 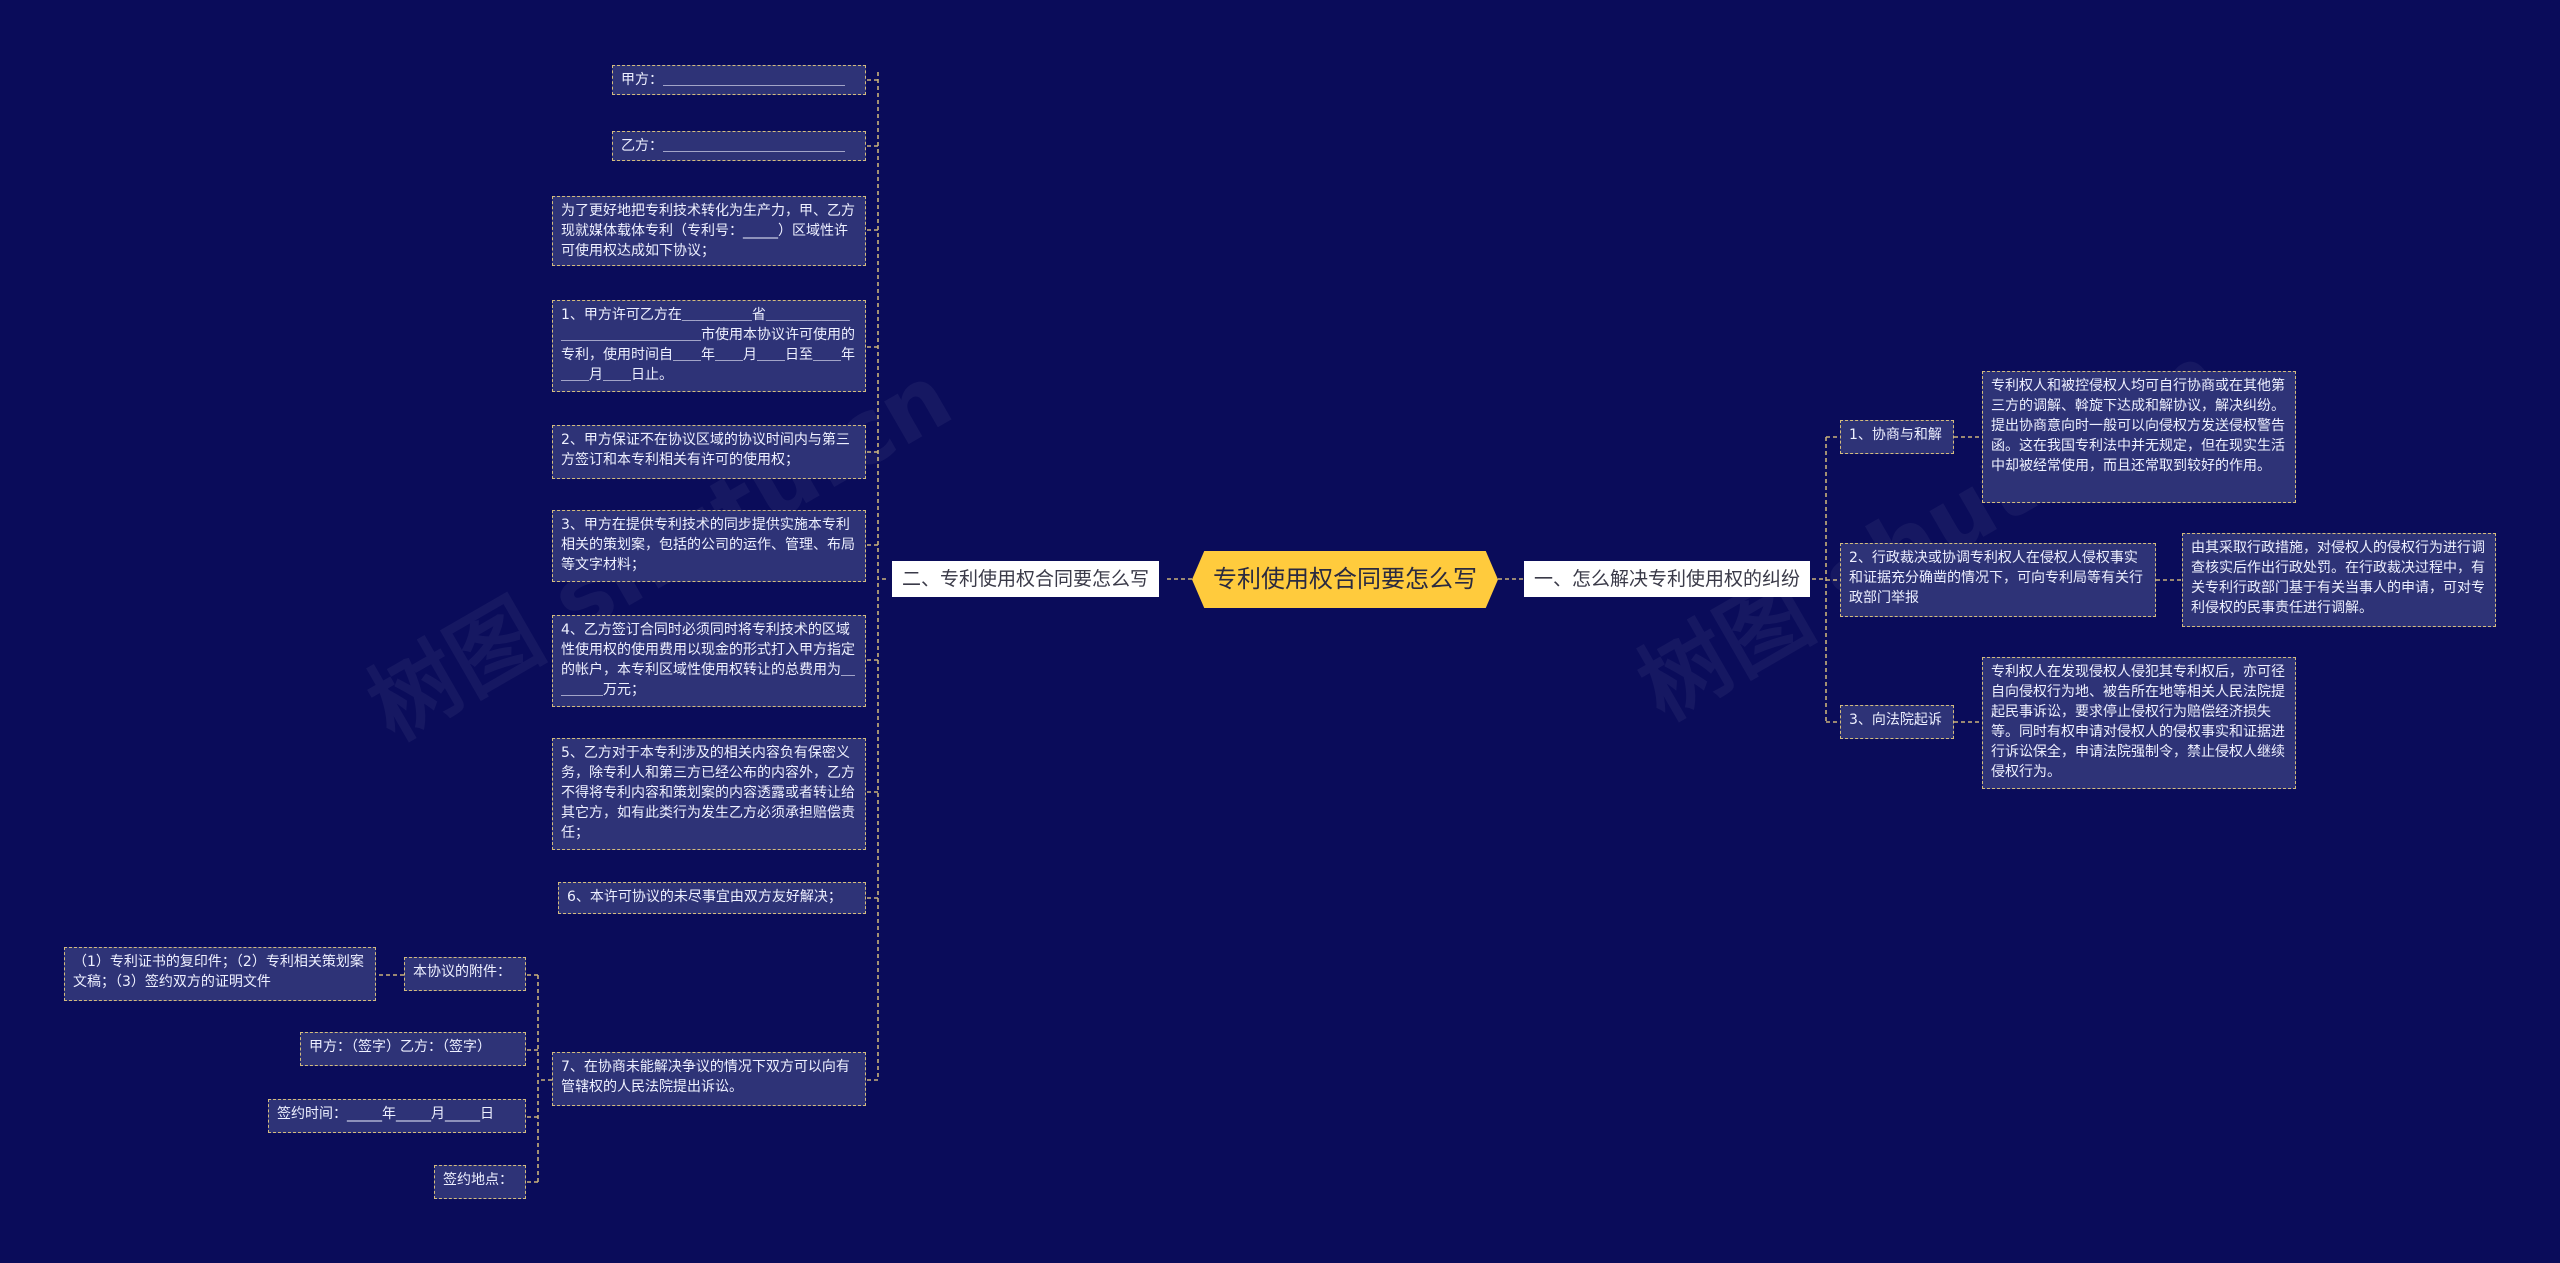 I want to click on branch-left: 二、专利使用权合同要怎么写, so click(x=1026, y=579).